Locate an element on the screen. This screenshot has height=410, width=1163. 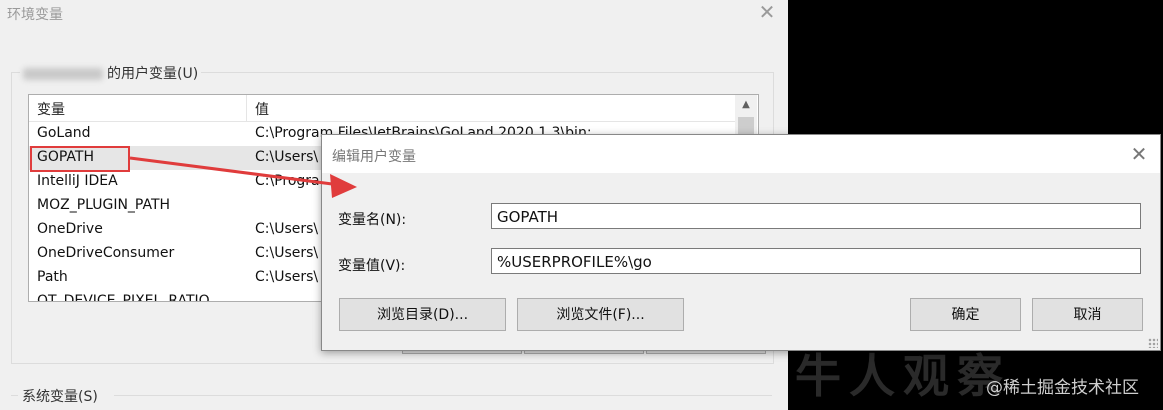
ok-button: 确定 is located at coordinates (965, 314).